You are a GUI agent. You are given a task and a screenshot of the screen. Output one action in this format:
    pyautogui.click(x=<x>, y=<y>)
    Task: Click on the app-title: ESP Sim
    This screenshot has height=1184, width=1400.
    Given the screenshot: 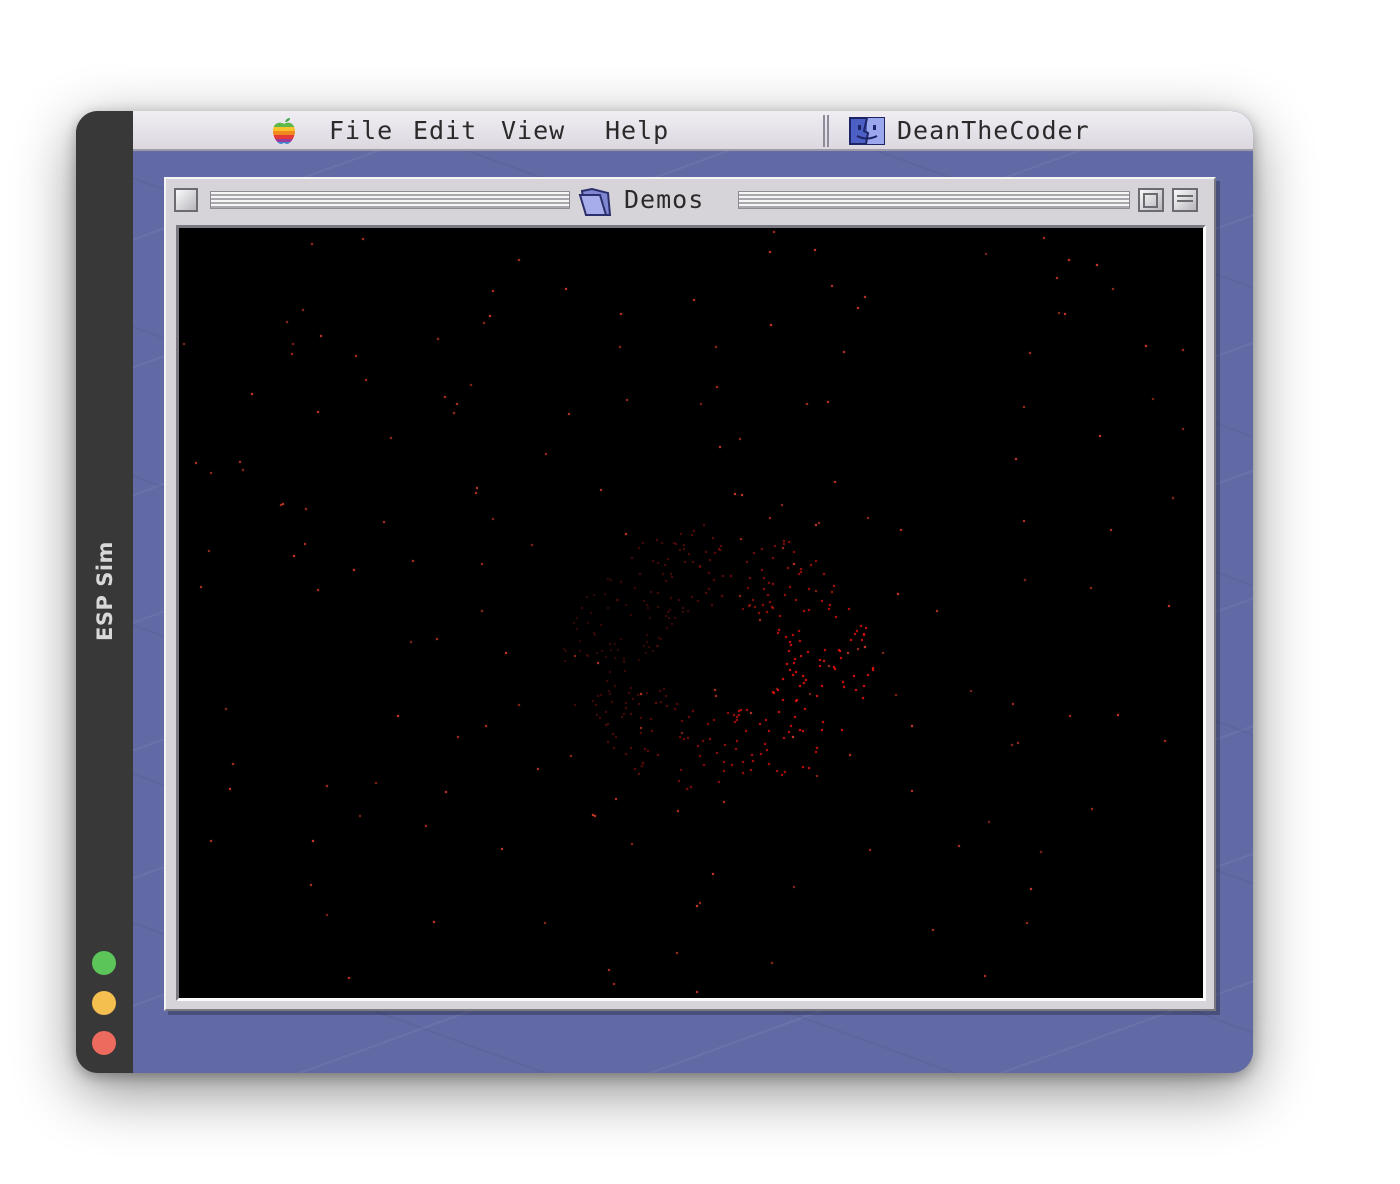 What is the action you would take?
    pyautogui.click(x=104, y=591)
    